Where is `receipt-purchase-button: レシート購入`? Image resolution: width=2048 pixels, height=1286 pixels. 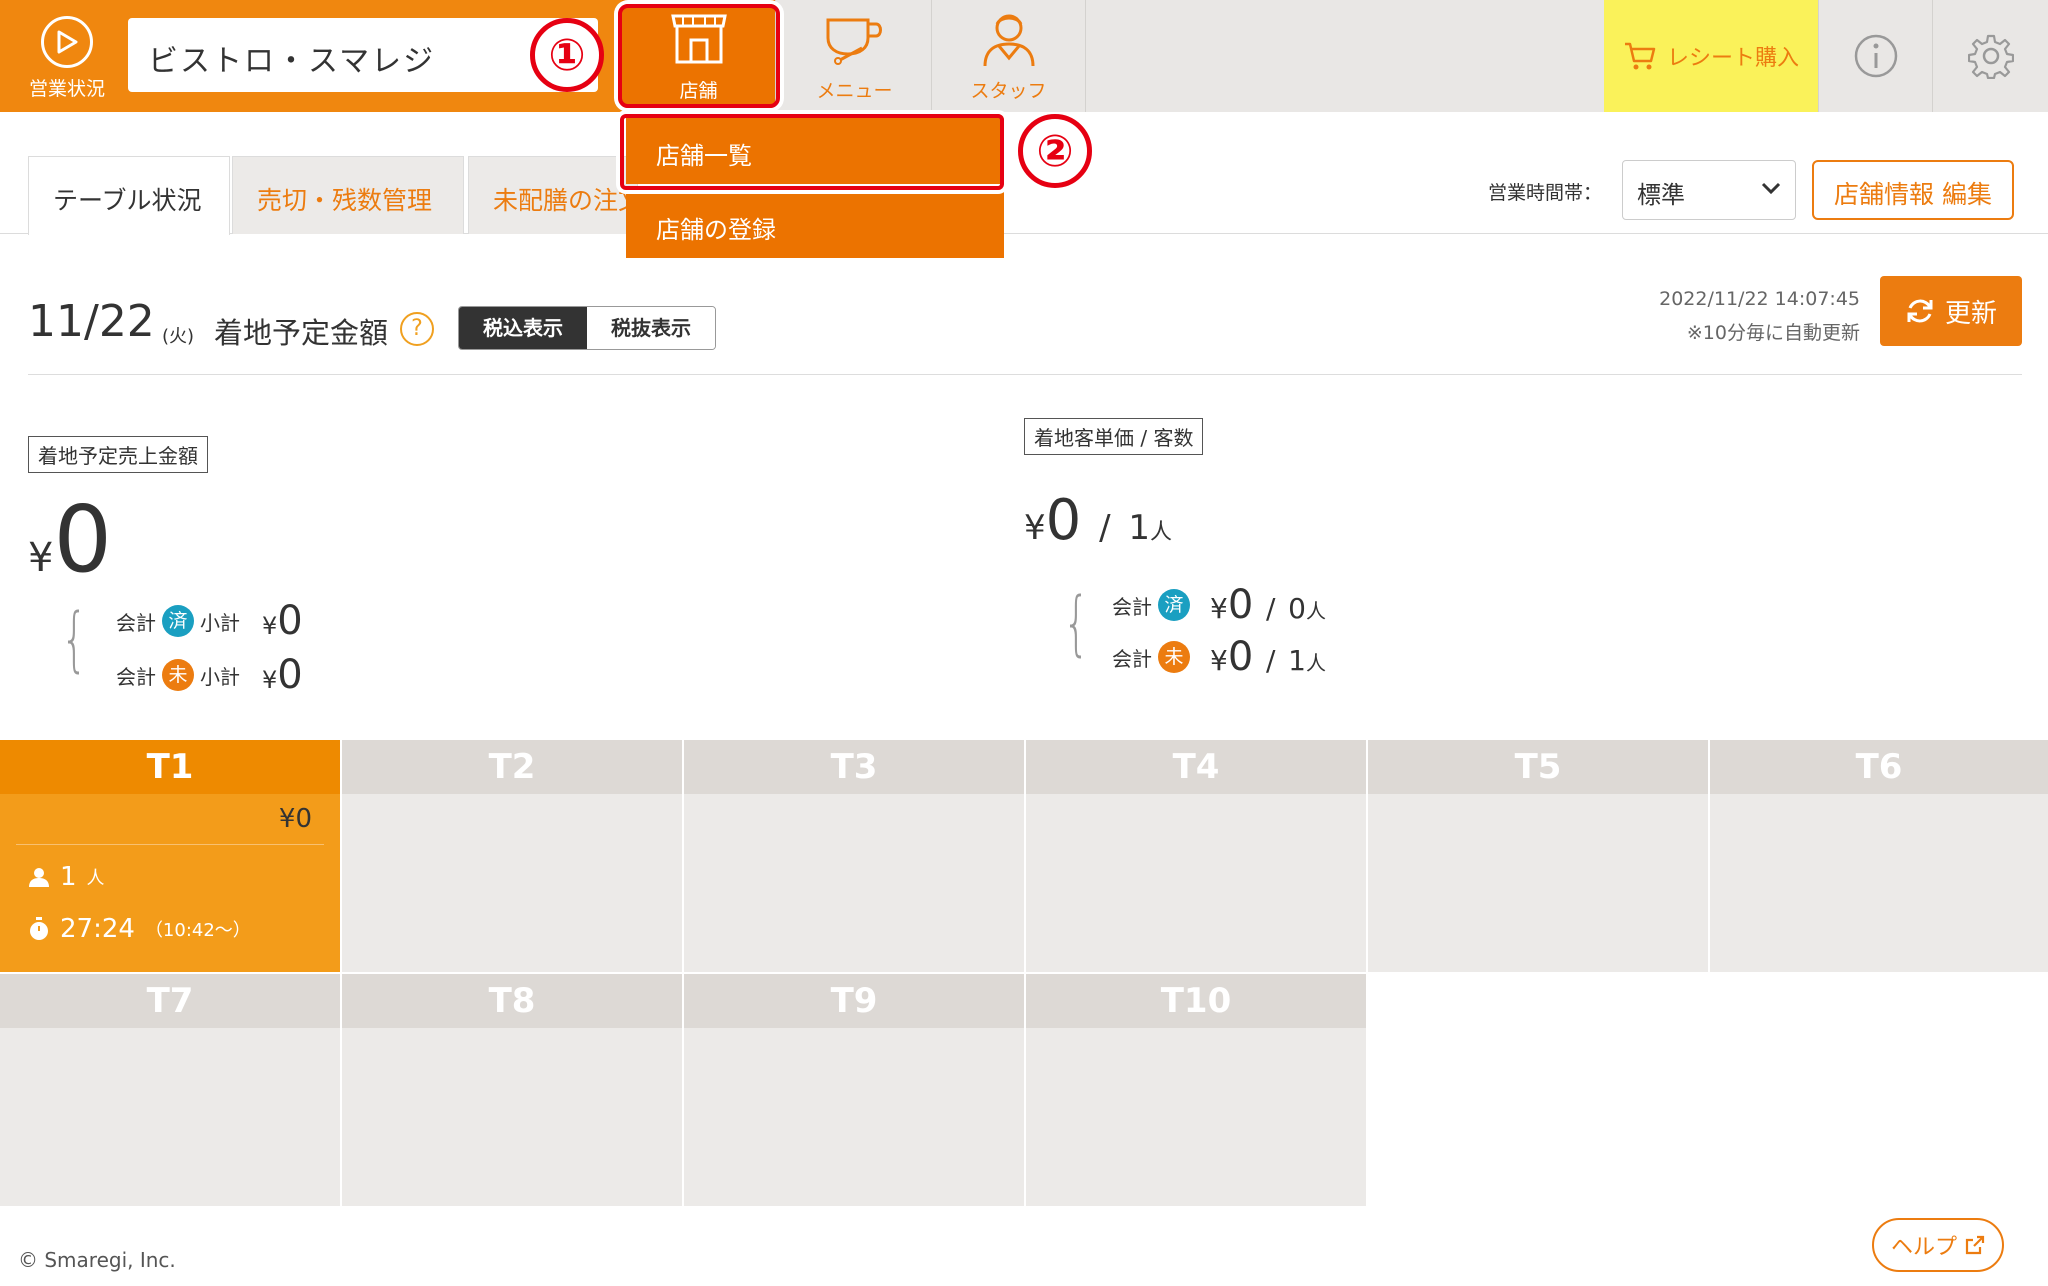 receipt-purchase-button: レシート購入 is located at coordinates (1711, 56).